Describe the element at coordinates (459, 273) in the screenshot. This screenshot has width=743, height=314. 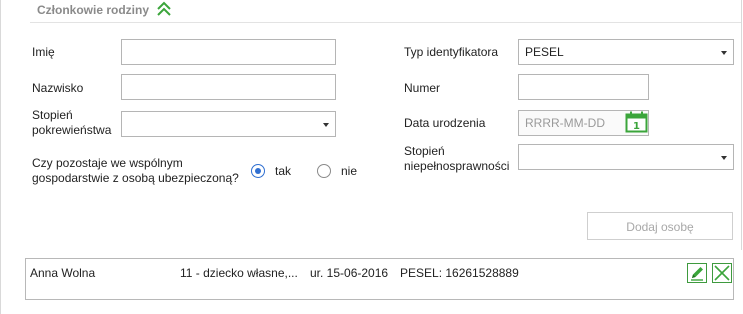
I see `member-id: PESEL: 16261528889` at that location.